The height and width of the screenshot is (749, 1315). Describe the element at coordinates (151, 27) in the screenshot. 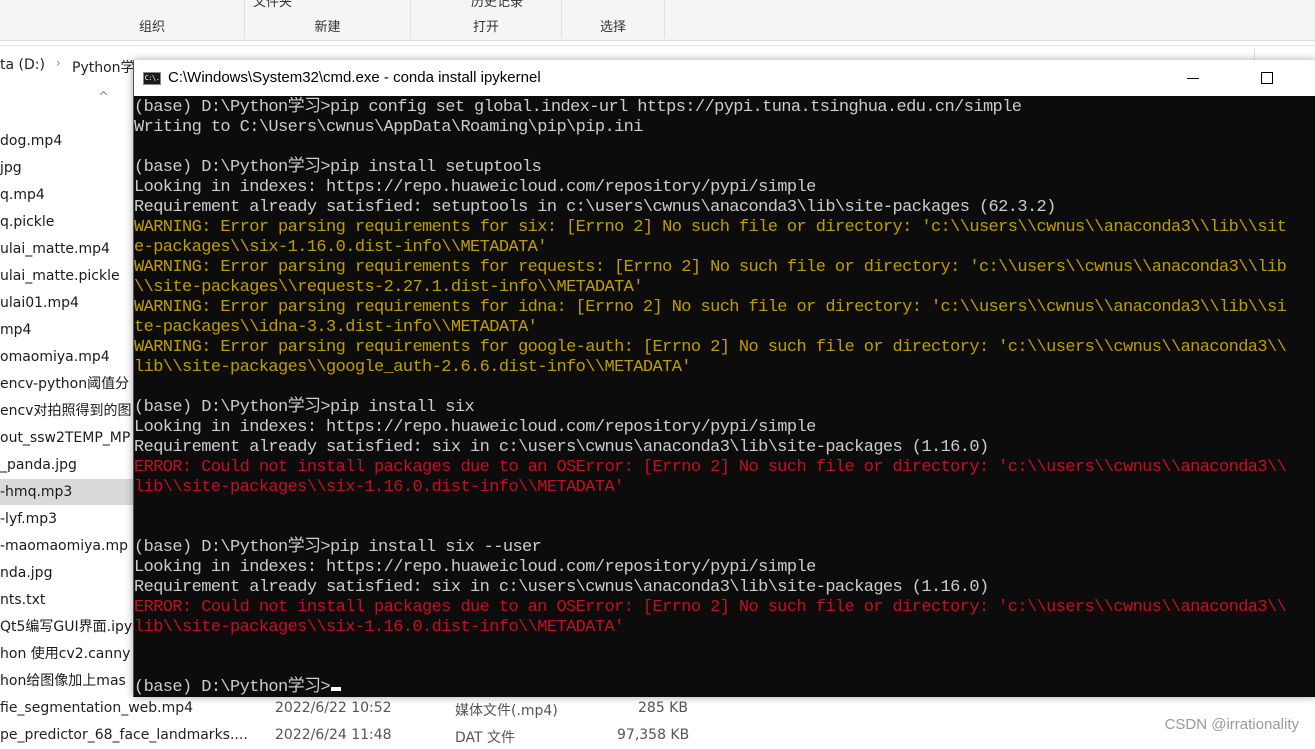

I see `ribbon-group-label: 组织` at that location.